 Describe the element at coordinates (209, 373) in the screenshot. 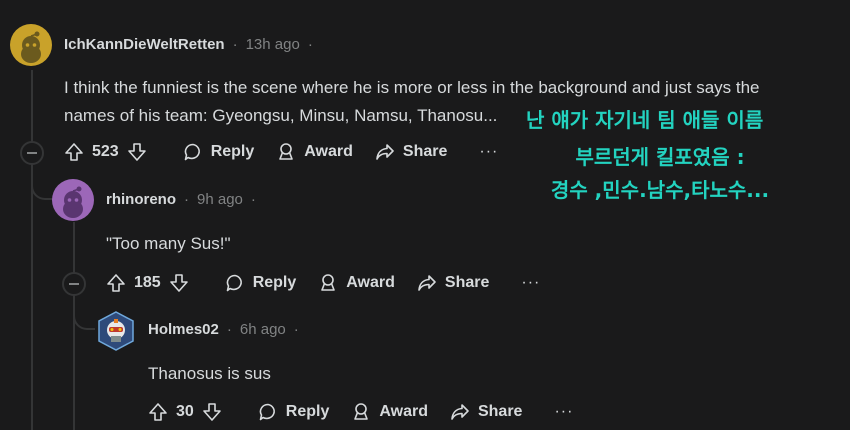

I see `comment-body-3: Thanosus is sus` at that location.